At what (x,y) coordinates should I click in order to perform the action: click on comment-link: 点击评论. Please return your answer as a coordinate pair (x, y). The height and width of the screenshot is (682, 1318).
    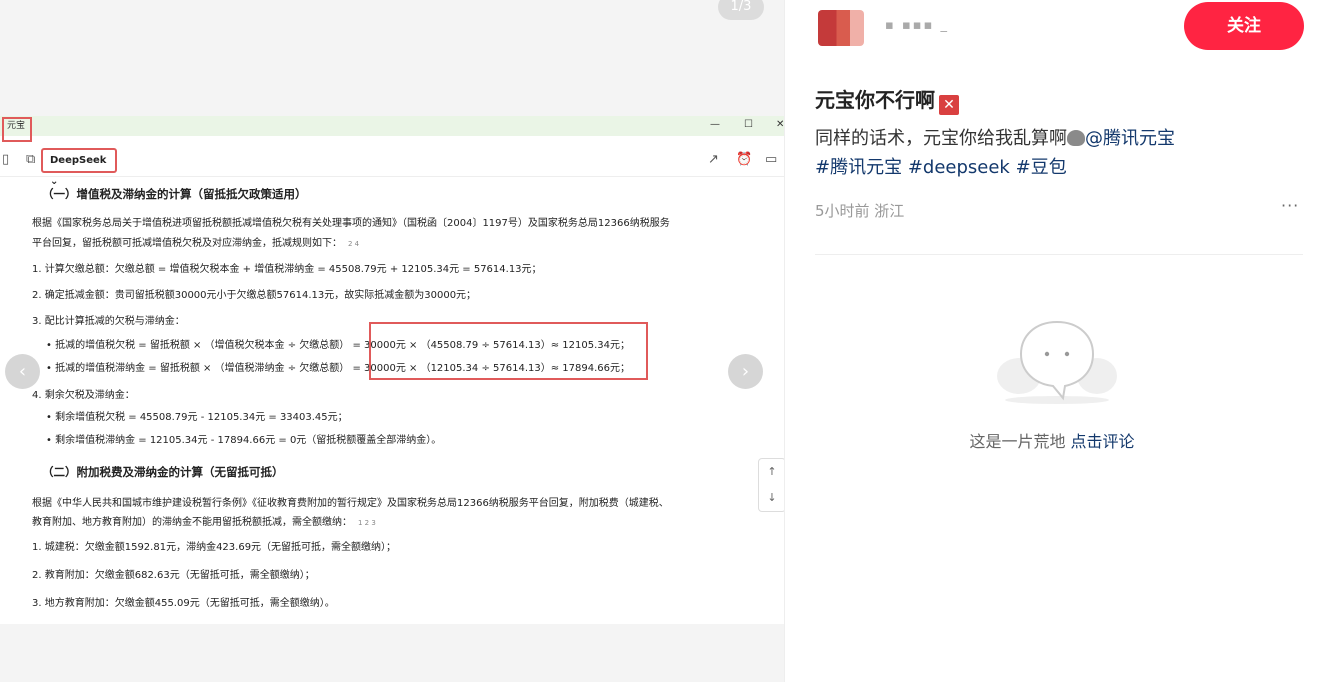
    Looking at the image, I should click on (1103, 441).